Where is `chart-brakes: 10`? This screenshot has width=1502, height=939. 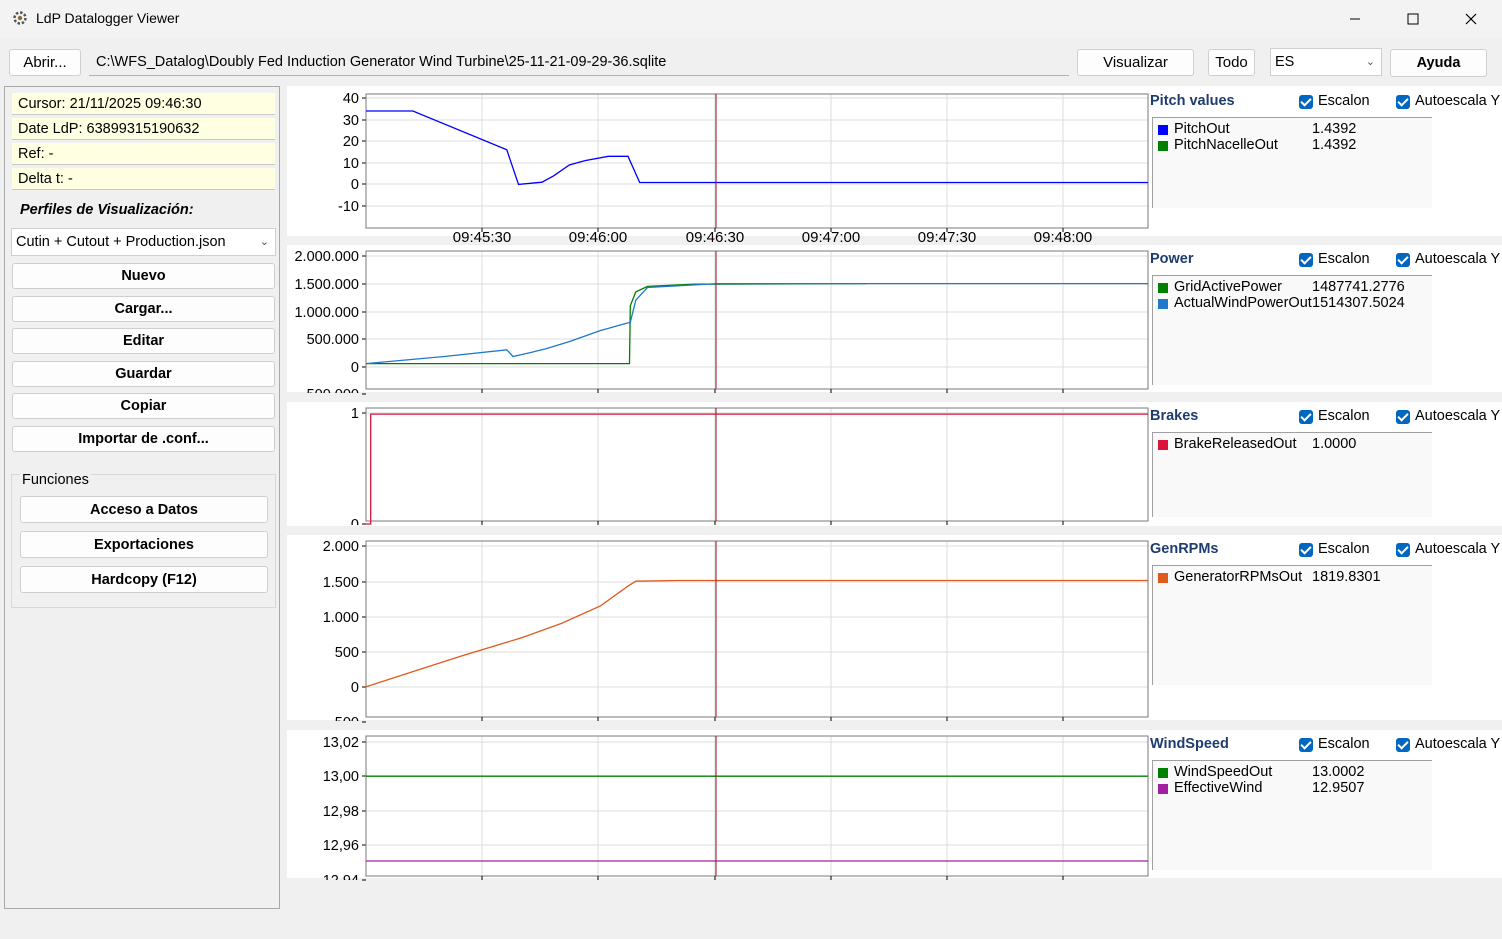 chart-brakes: 10 is located at coordinates (750, 469).